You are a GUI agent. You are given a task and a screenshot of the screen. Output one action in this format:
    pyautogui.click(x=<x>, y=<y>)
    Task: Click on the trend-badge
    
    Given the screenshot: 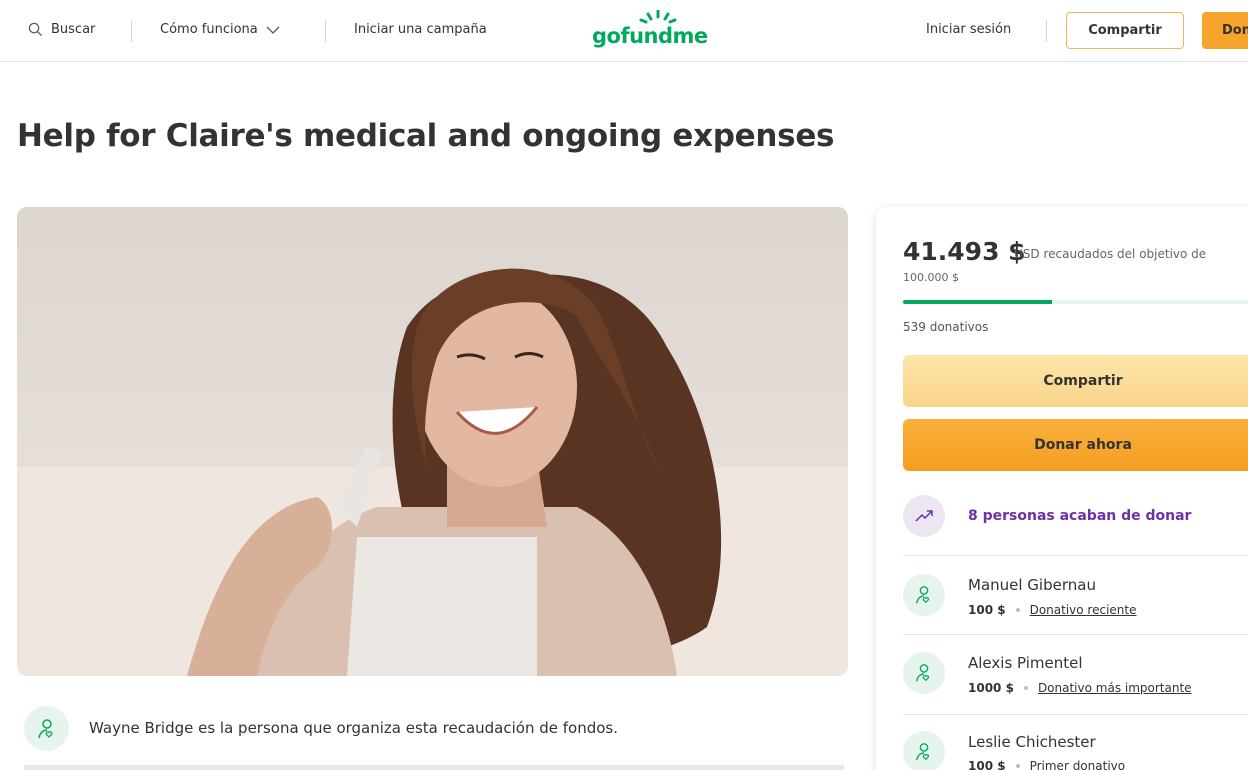 What is the action you would take?
    pyautogui.click(x=924, y=516)
    